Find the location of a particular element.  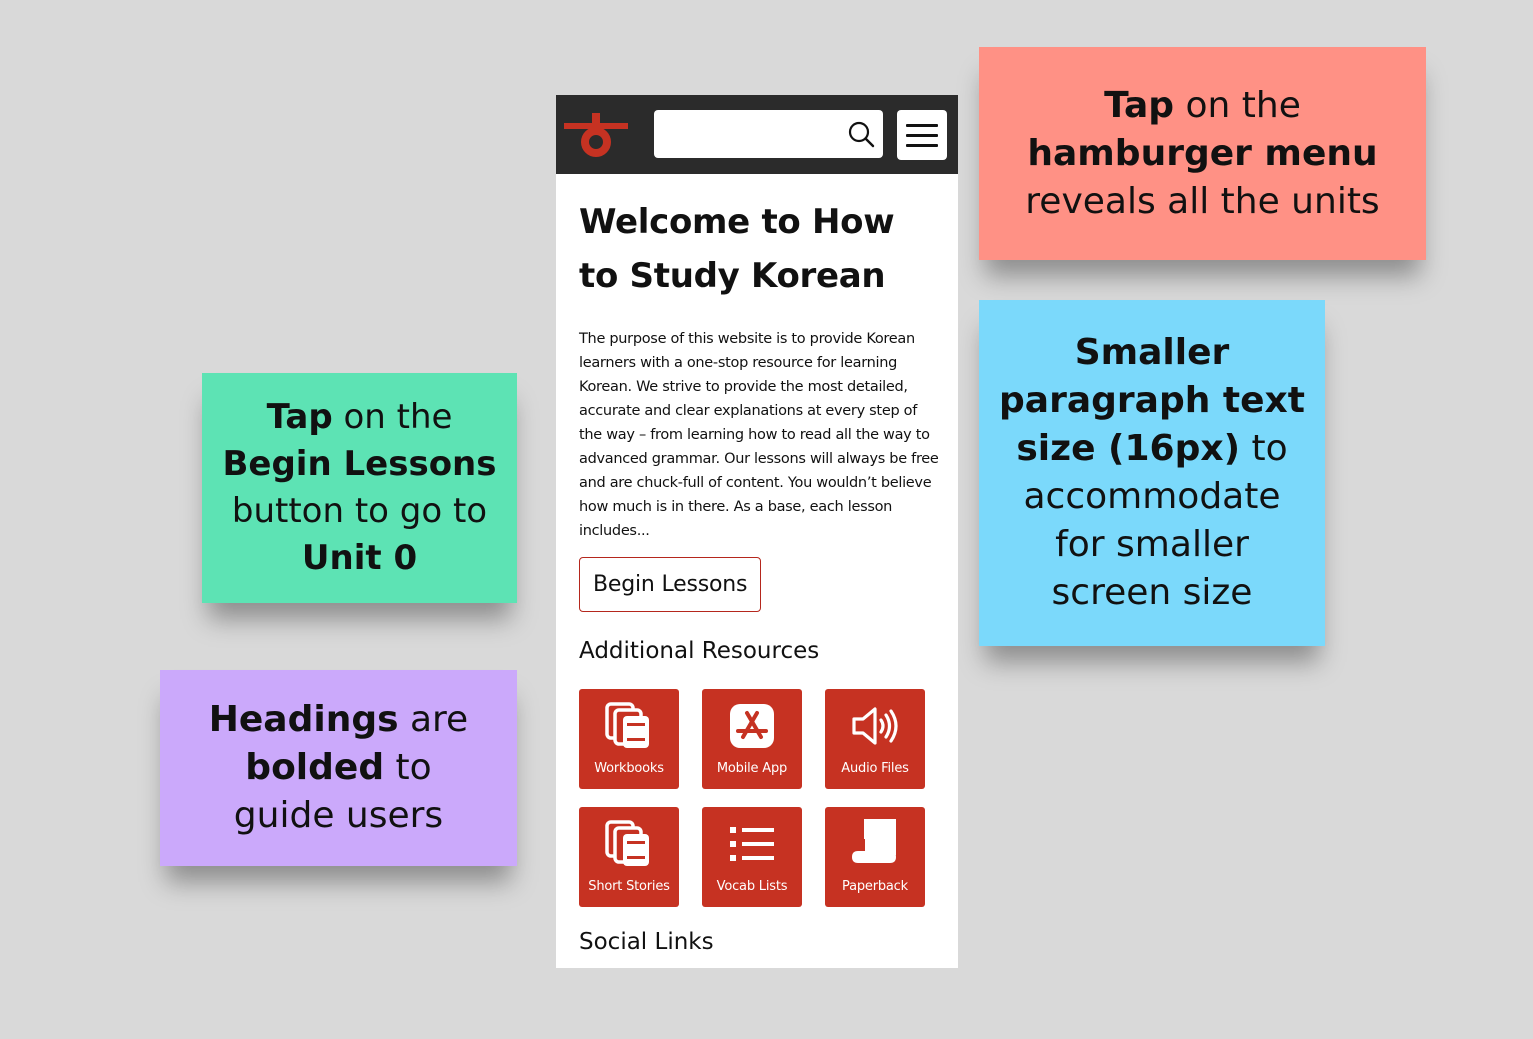

note-text: for smaller is located at coordinates (1152, 544).